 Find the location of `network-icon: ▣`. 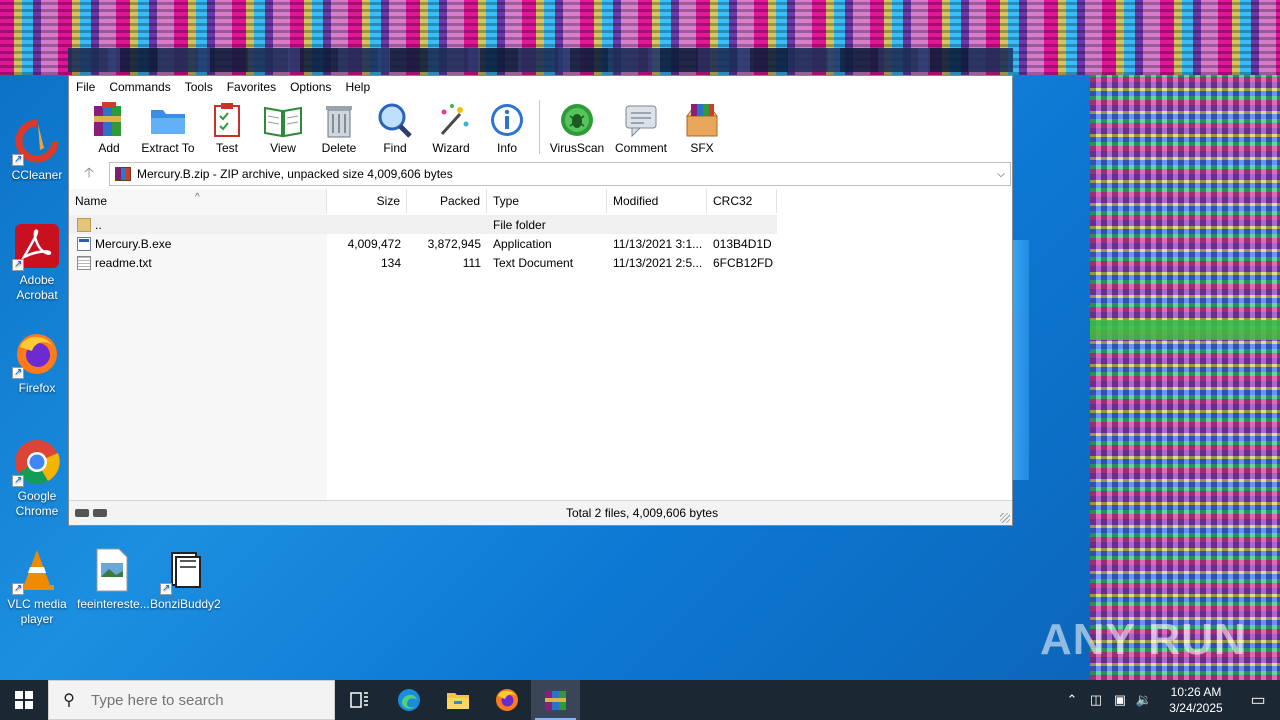

network-icon: ▣ is located at coordinates (1120, 700).